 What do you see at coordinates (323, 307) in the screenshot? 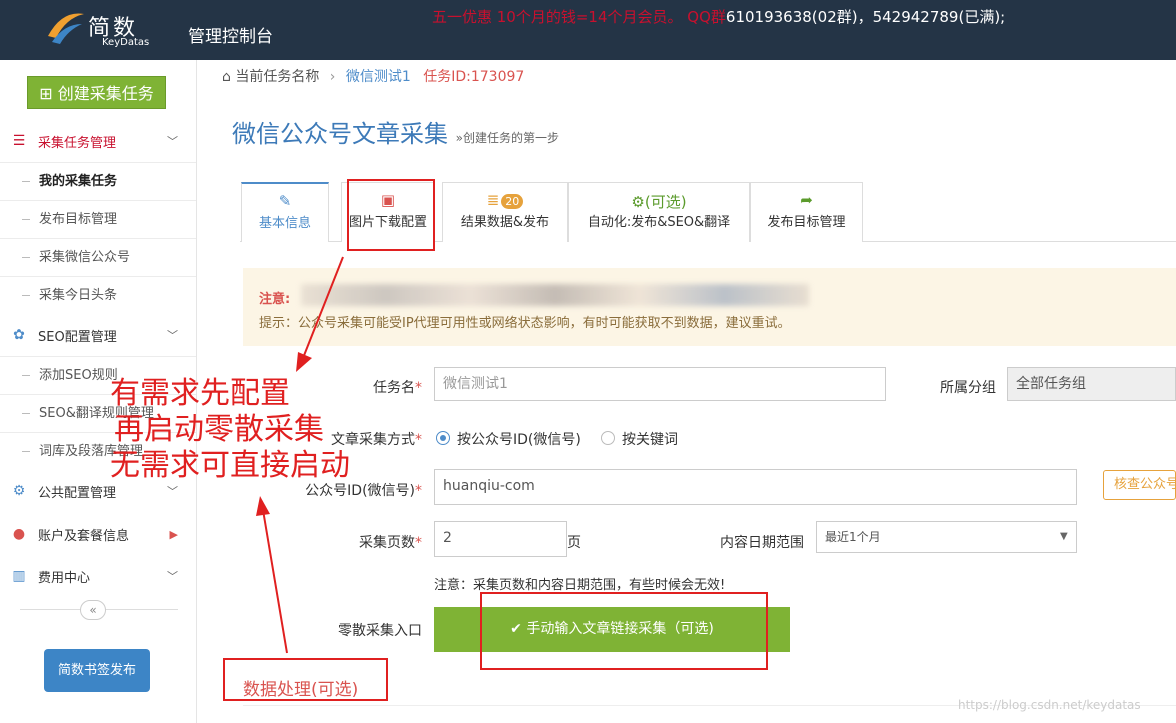
I see `arrow-to-image-tab` at bounding box center [323, 307].